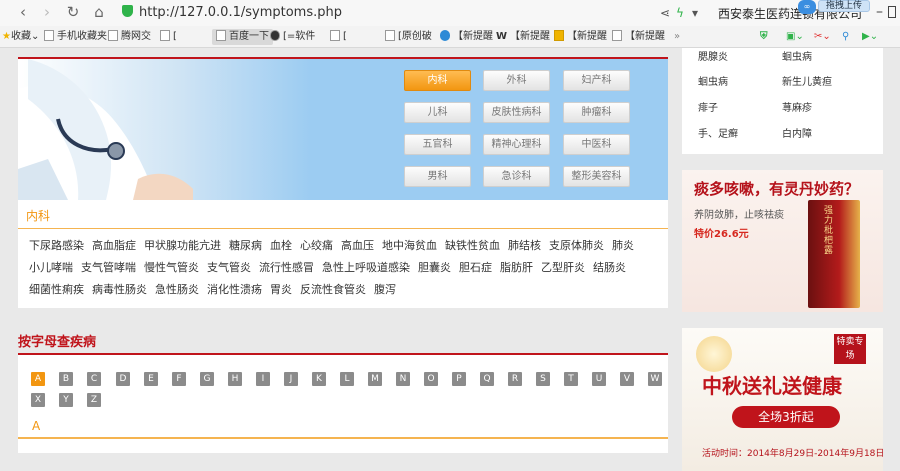 This screenshot has height=471, width=900. What do you see at coordinates (524, 245) in the screenshot?
I see `disease-link: 肺结核` at bounding box center [524, 245].